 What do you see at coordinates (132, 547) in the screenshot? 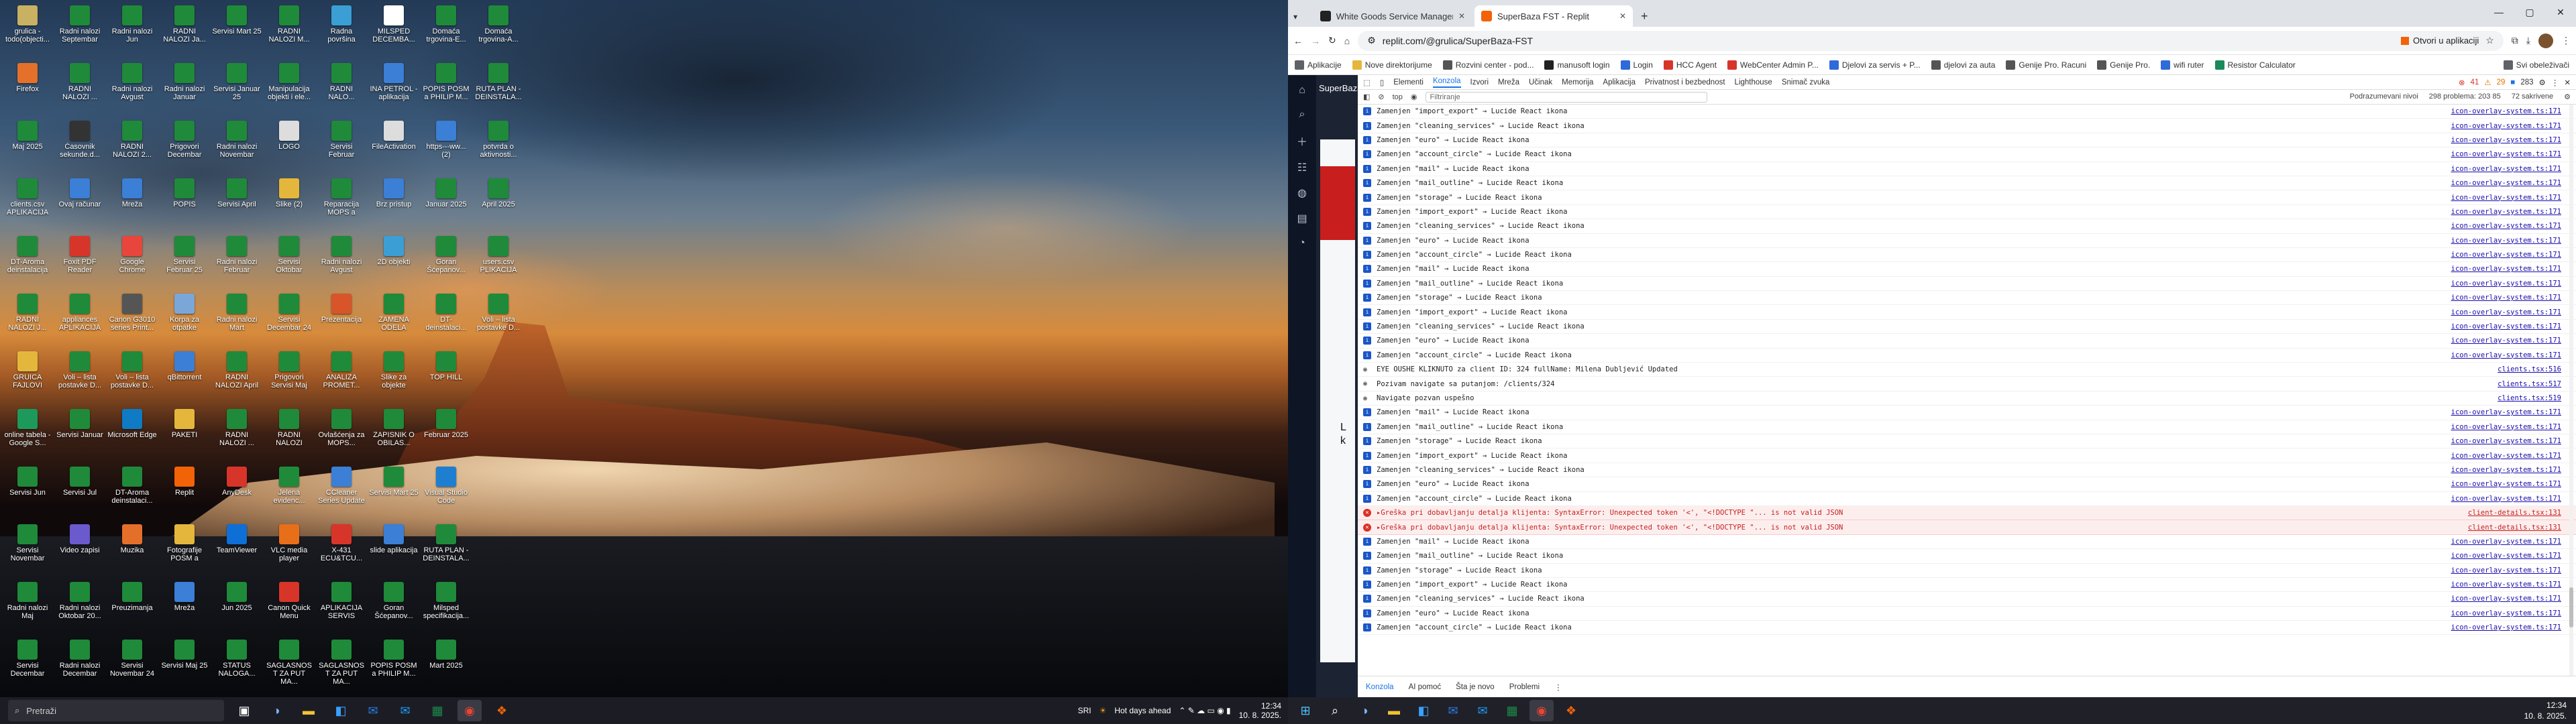
I see `desktop-icon: Muzika` at bounding box center [132, 547].